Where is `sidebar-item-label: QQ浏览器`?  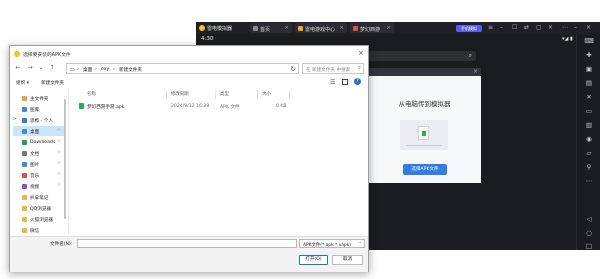
sidebar-item-label: QQ浏览器 is located at coordinates (41, 209).